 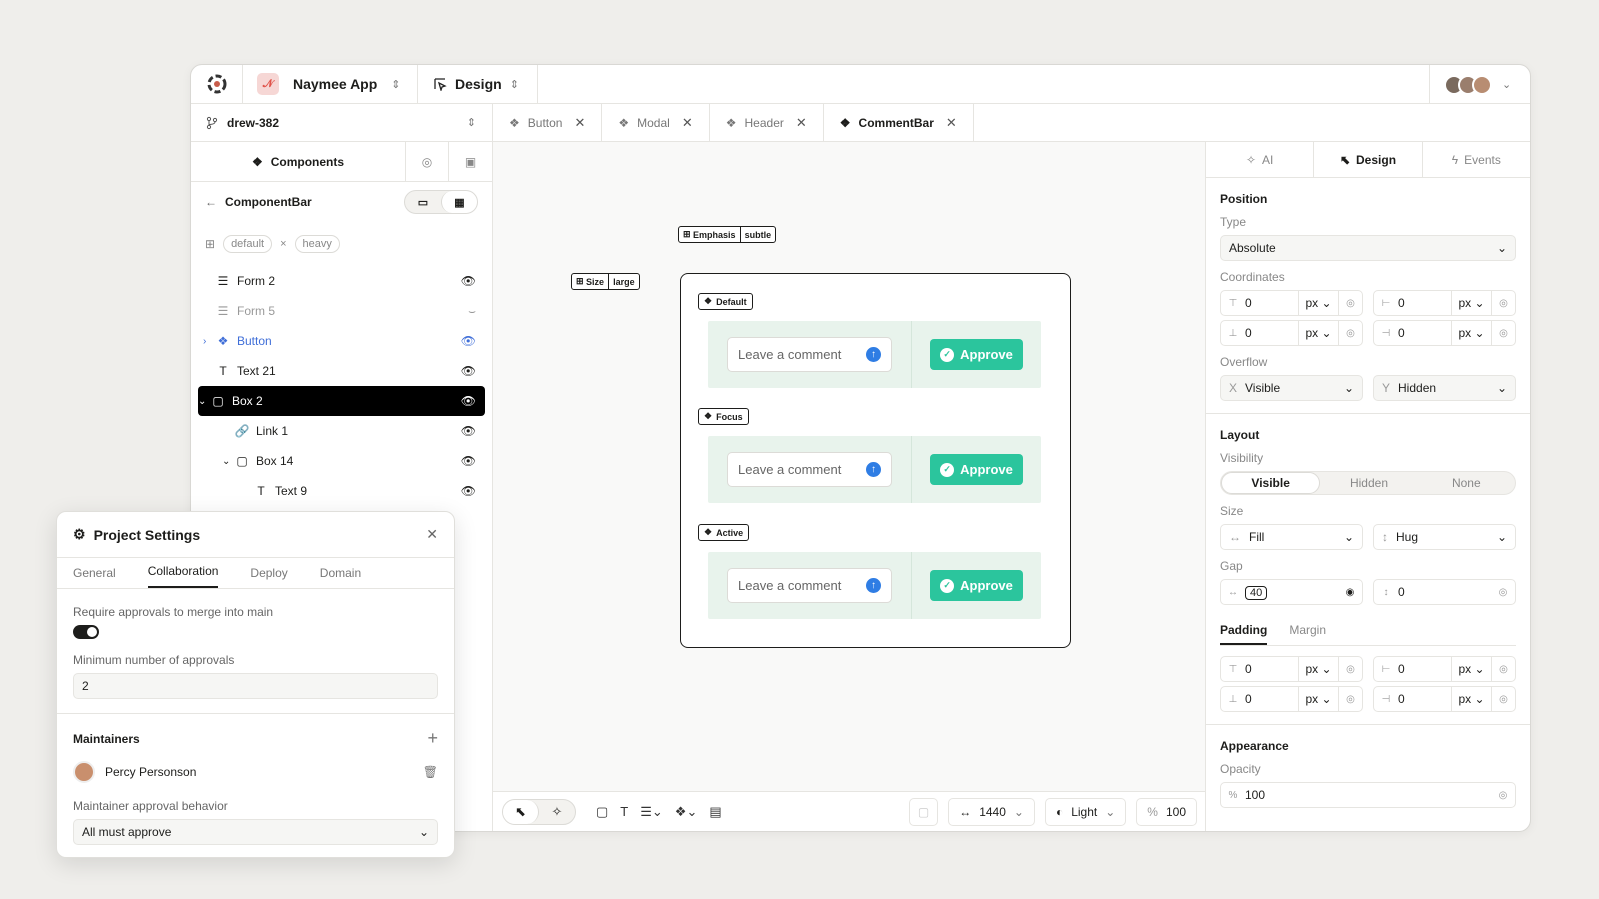 What do you see at coordinates (1271, 483) in the screenshot?
I see `visibility-option: Visible` at bounding box center [1271, 483].